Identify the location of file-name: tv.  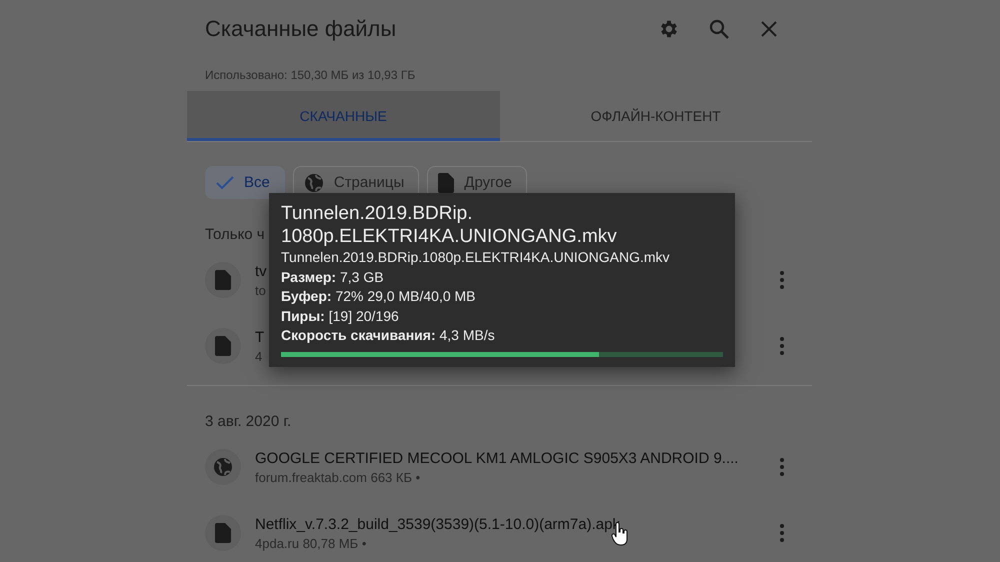
(261, 271).